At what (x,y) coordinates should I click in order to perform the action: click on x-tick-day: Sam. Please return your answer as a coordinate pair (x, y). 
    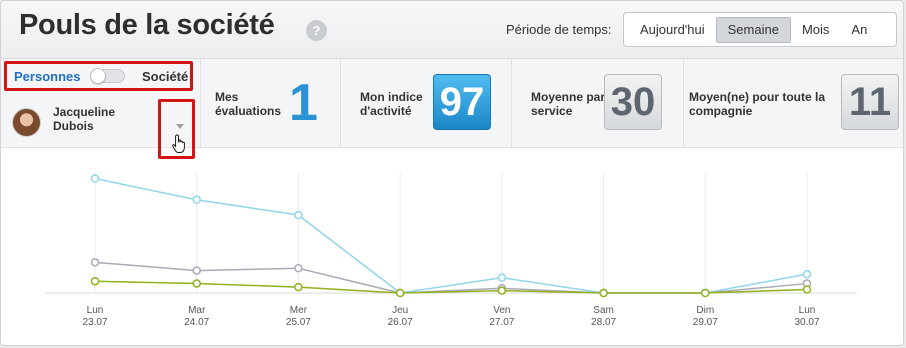
    Looking at the image, I should click on (603, 310).